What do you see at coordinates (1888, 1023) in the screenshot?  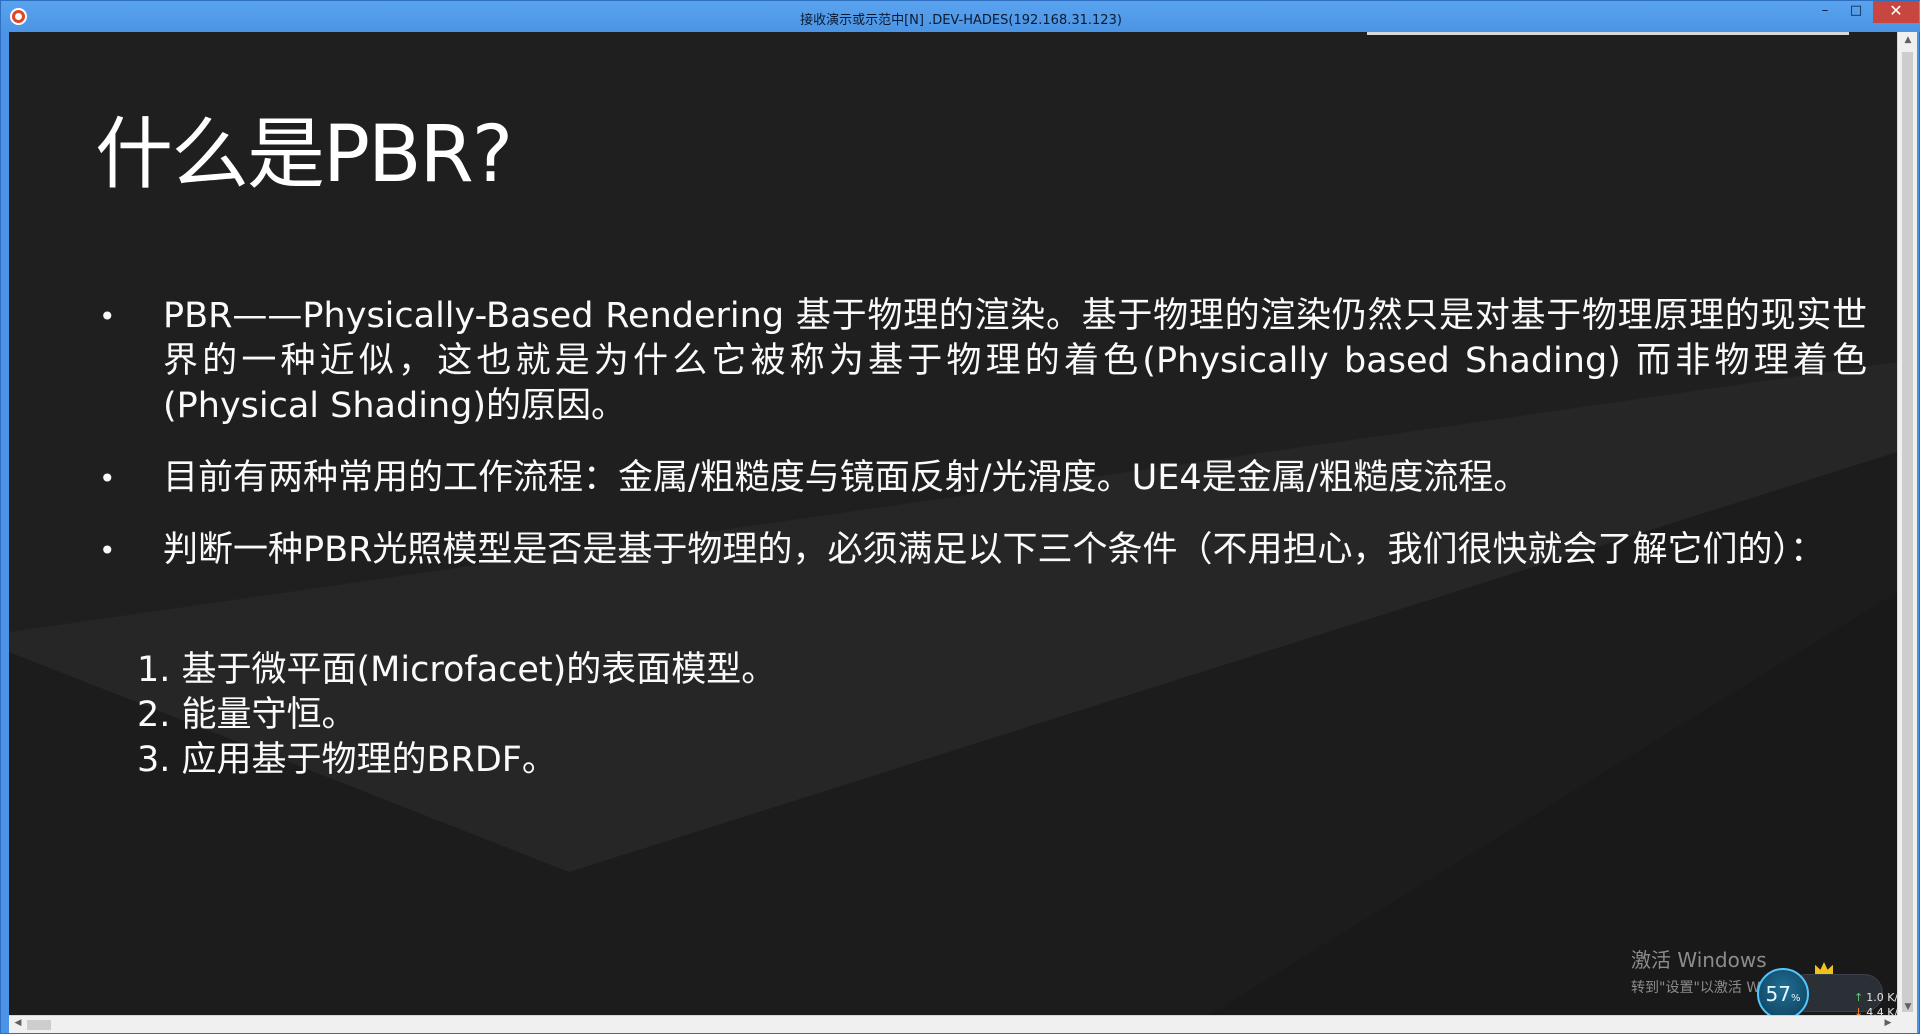 I see `scroll-right-arrow-icon: ▶` at bounding box center [1888, 1023].